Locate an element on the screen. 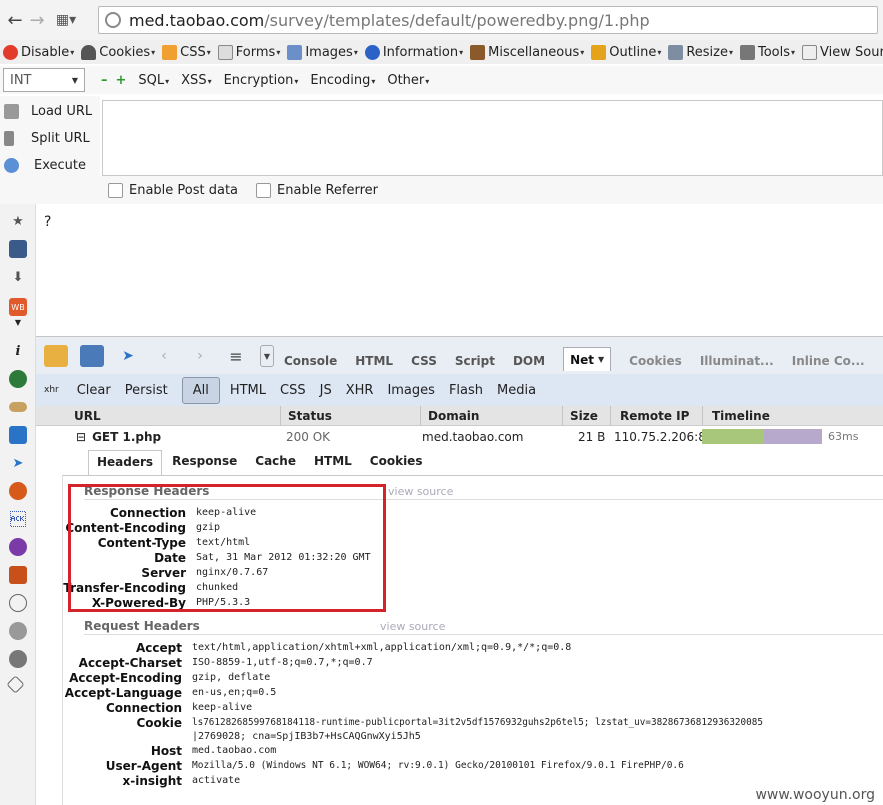 Image resolution: width=883 pixels, height=805 pixels. filter-xhr: XHR is located at coordinates (360, 390).